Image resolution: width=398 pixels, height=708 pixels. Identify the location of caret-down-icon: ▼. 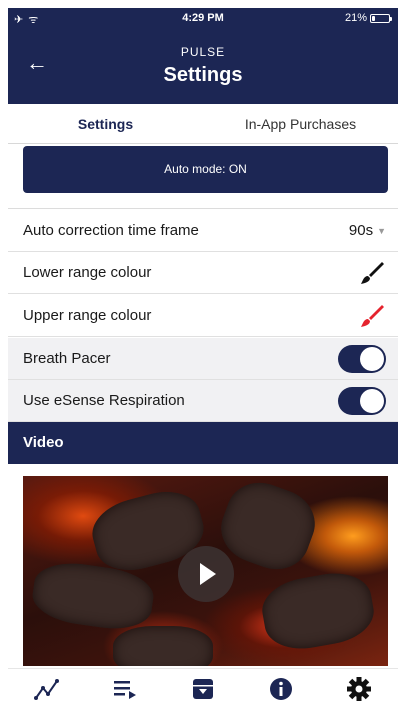
(381, 230).